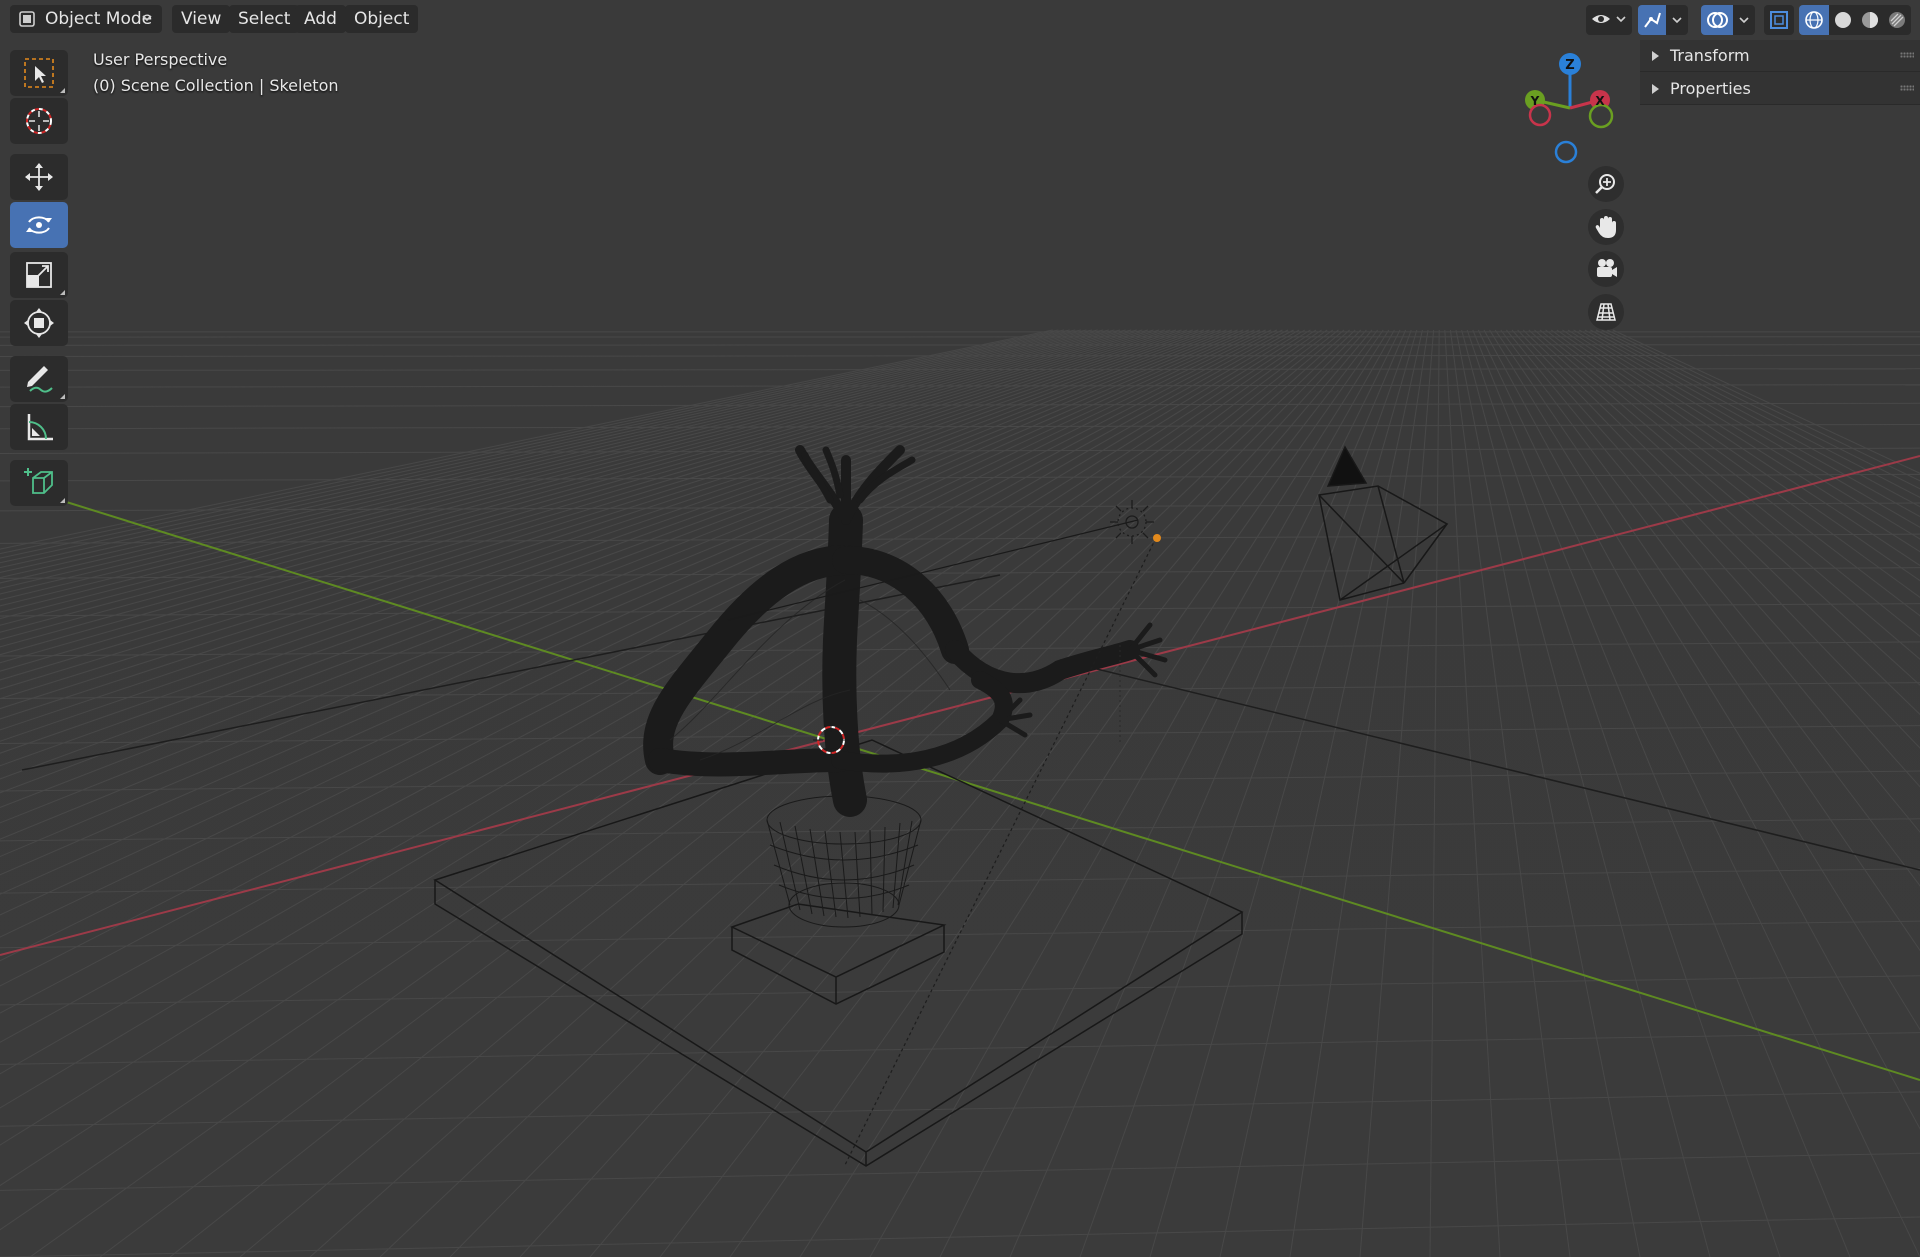 This screenshot has height=1257, width=1920. I want to click on annotate-pencil-icon, so click(40, 379).